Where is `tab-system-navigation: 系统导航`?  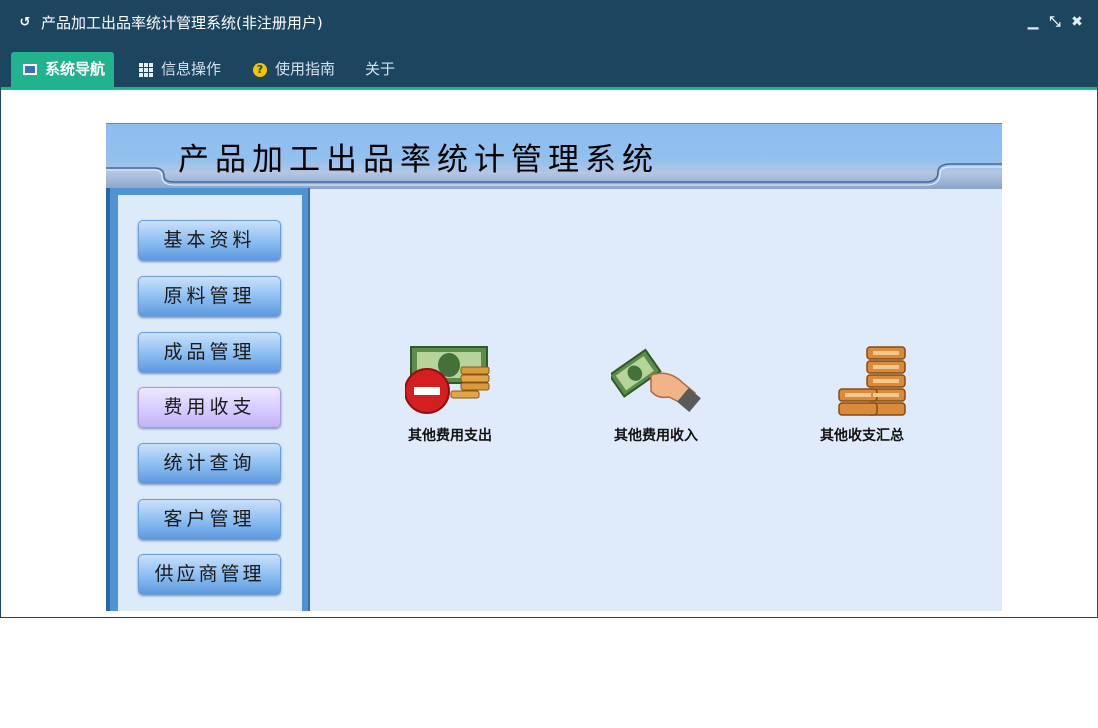 tab-system-navigation: 系统导航 is located at coordinates (63, 69).